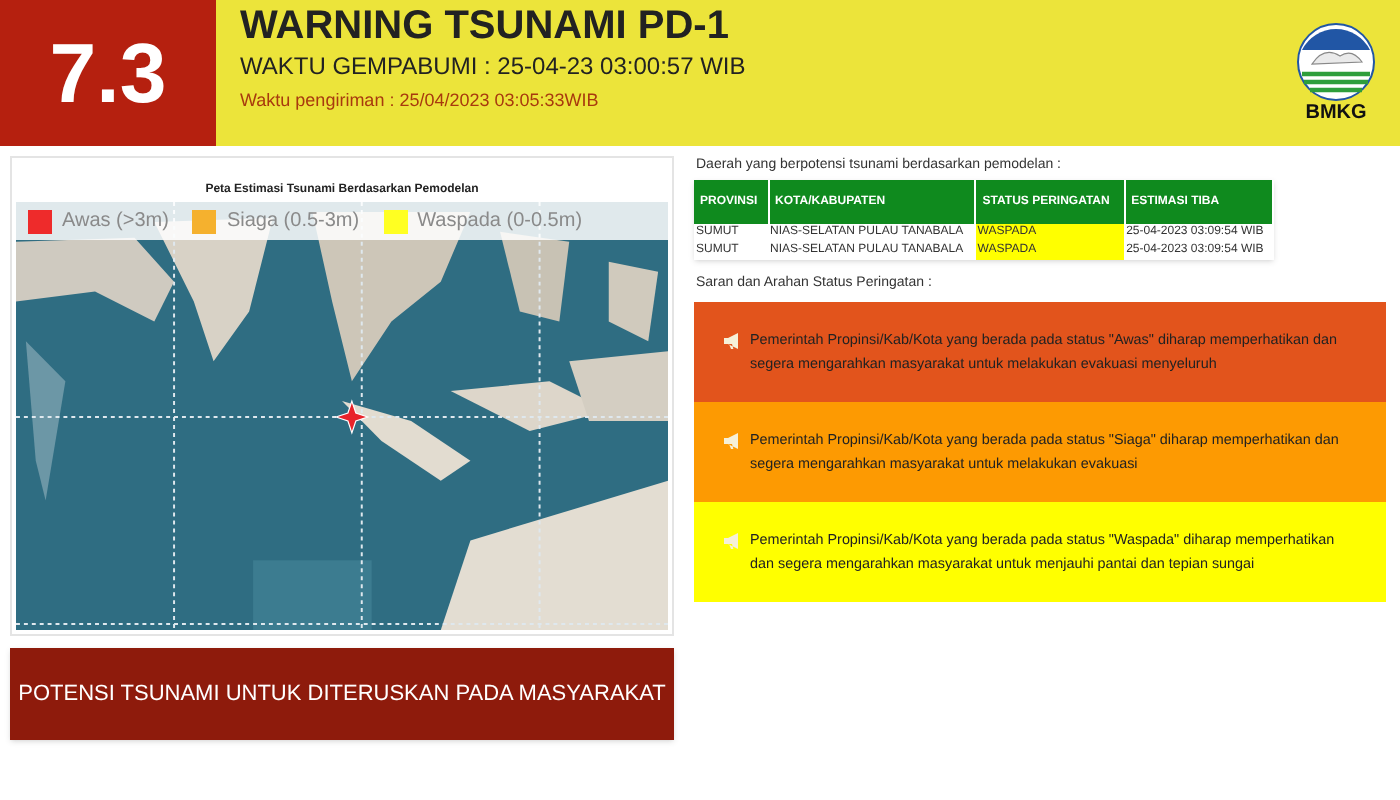 This screenshot has width=1400, height=800. Describe the element at coordinates (108, 74) in the screenshot. I see `magnitude-value: 7.3` at that location.